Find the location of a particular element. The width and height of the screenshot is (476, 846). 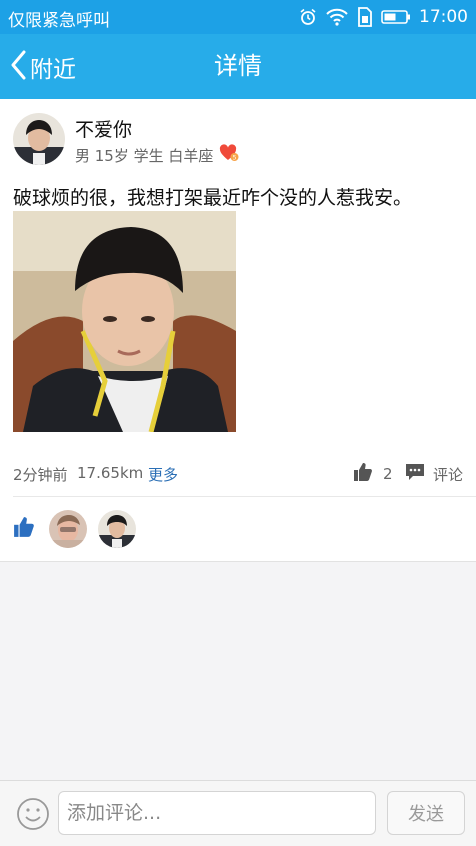

comment-bubble-icon is located at coordinates (415, 474).